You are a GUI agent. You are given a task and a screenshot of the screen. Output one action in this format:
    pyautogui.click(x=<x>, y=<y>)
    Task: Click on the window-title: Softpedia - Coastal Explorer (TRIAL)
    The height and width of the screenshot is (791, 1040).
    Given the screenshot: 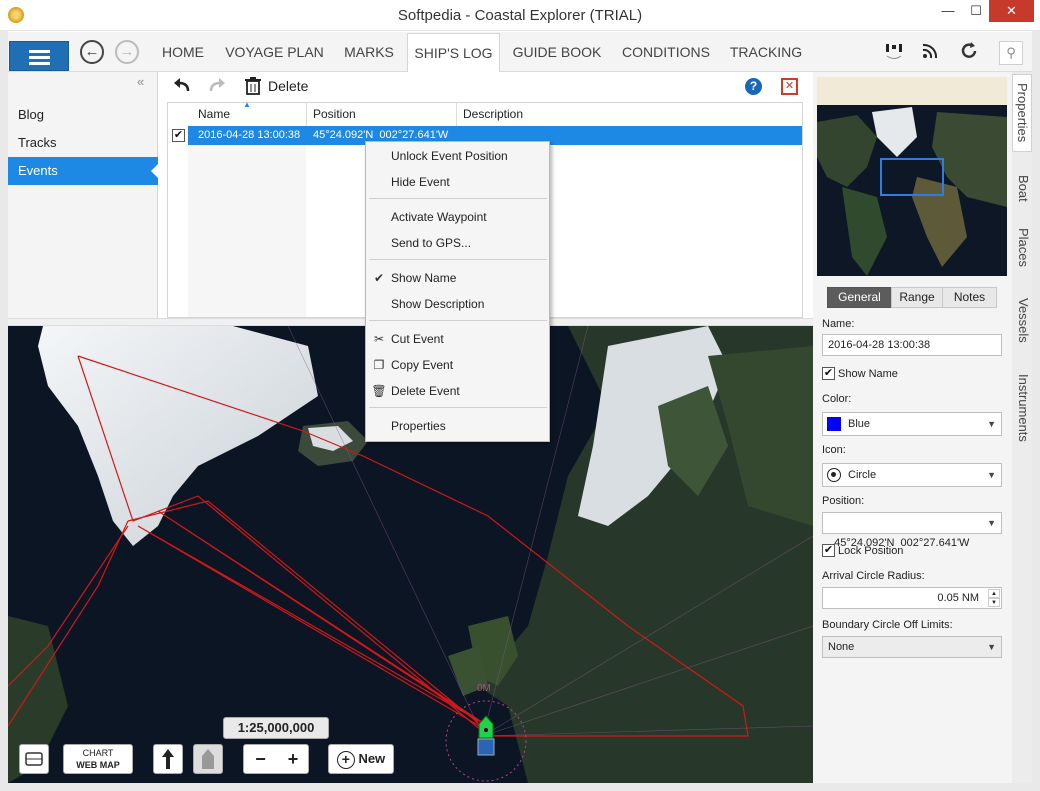 What is the action you would take?
    pyautogui.click(x=520, y=15)
    